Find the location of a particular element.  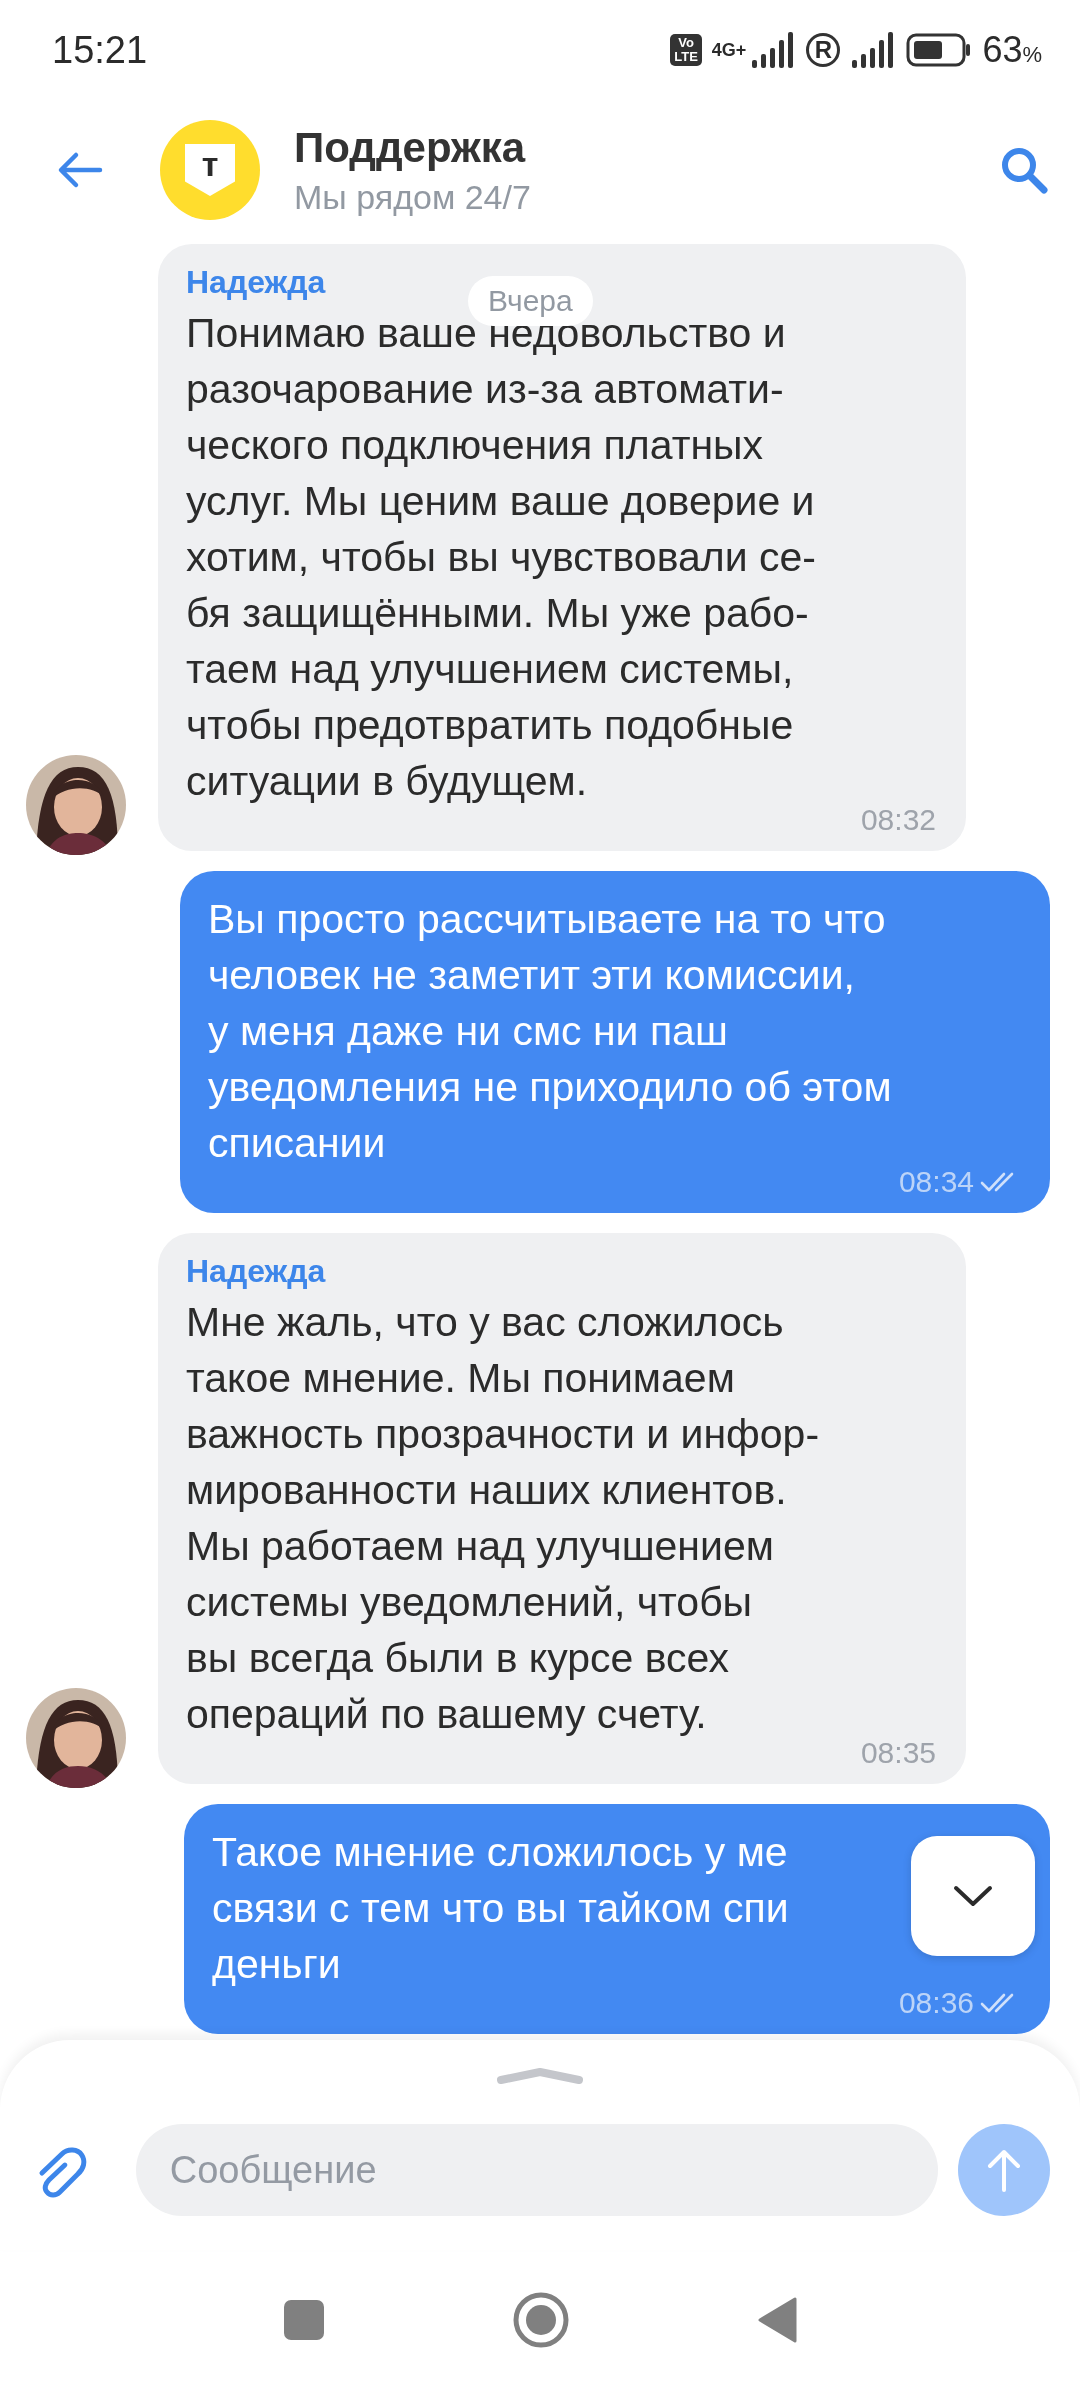

arrow-up-icon is located at coordinates (1004, 2170).